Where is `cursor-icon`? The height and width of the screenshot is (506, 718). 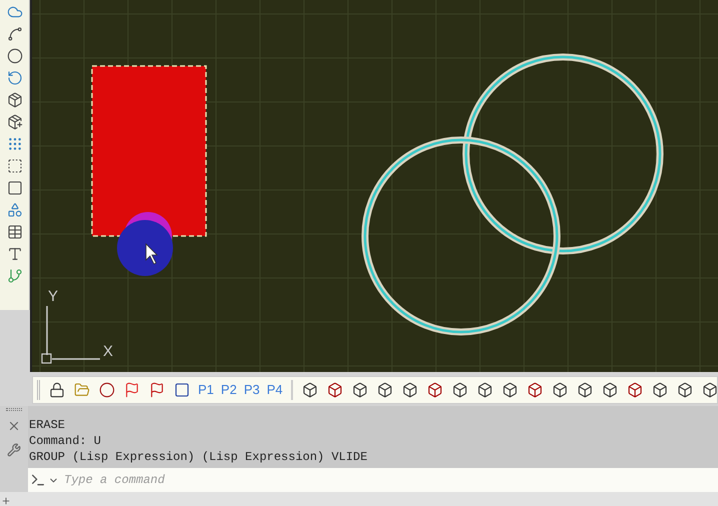
cursor-icon is located at coordinates (152, 254).